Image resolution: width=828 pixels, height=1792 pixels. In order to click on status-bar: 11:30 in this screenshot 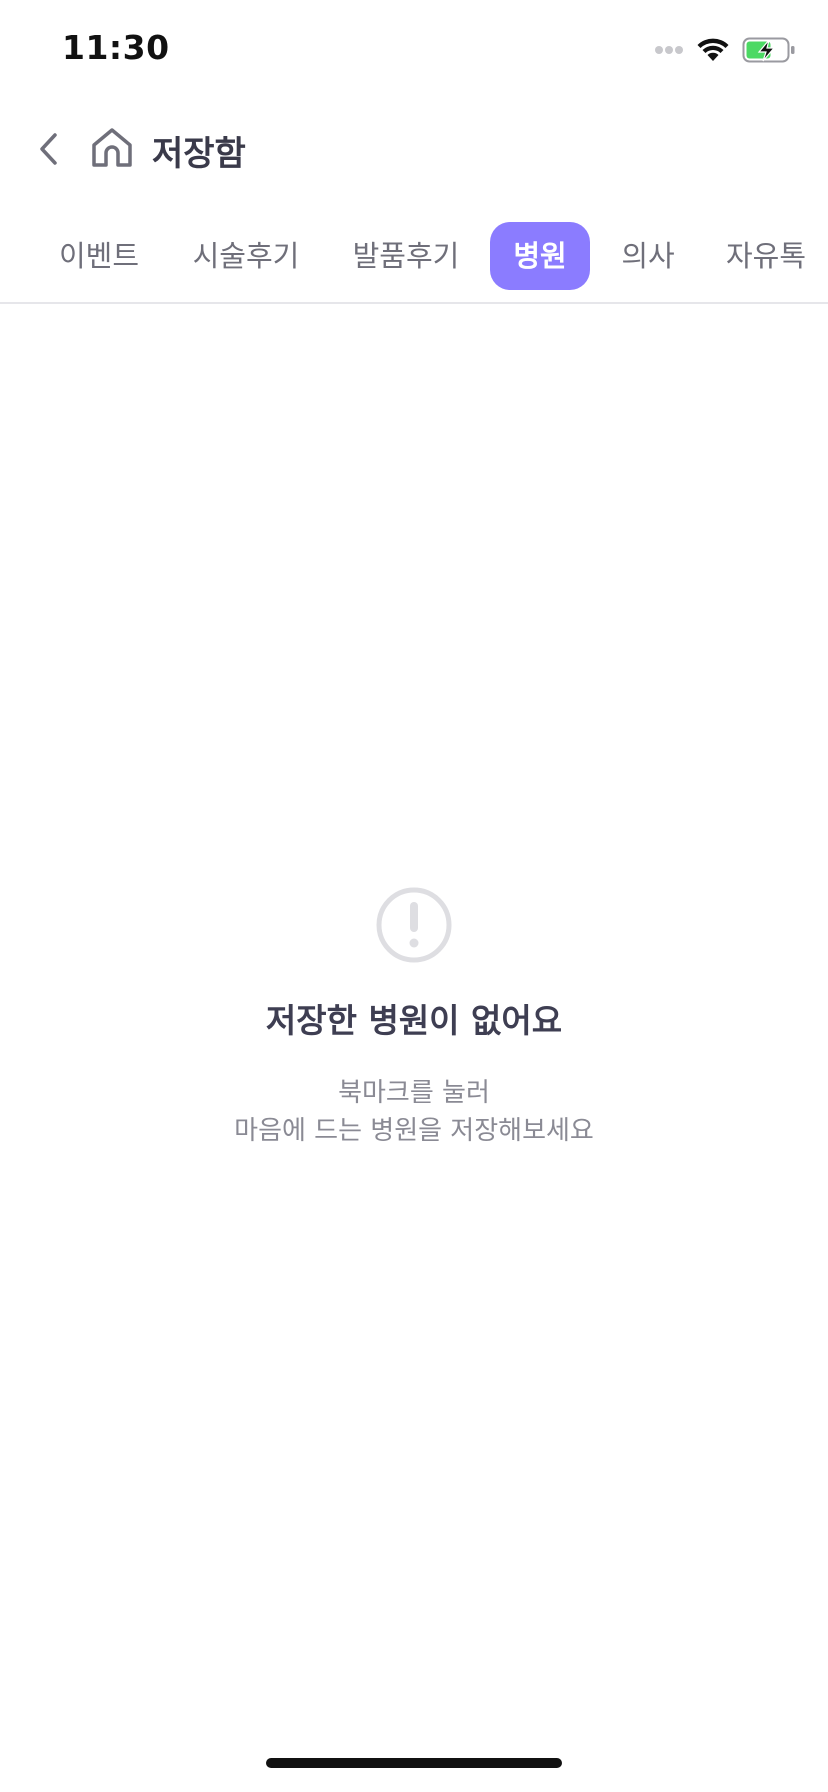, I will do `click(414, 50)`.